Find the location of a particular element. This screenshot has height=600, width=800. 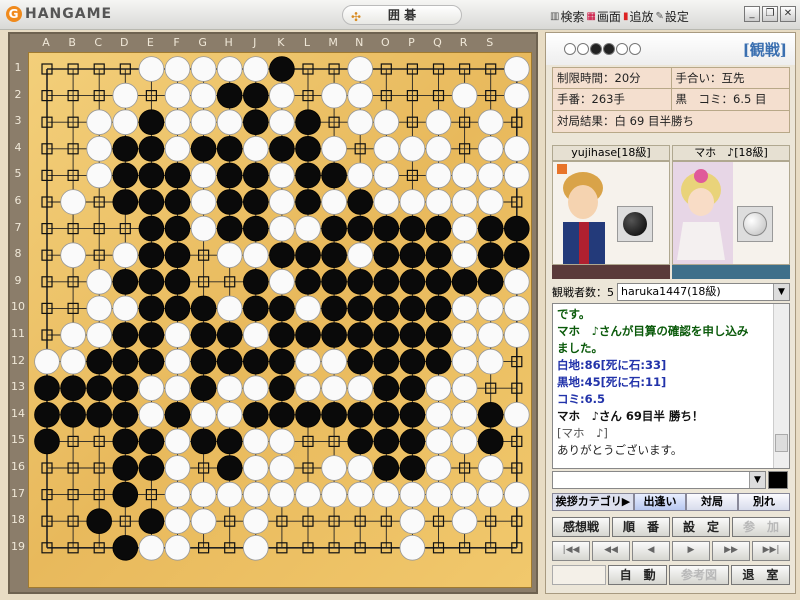

white-player-avatar is located at coordinates (731, 213).